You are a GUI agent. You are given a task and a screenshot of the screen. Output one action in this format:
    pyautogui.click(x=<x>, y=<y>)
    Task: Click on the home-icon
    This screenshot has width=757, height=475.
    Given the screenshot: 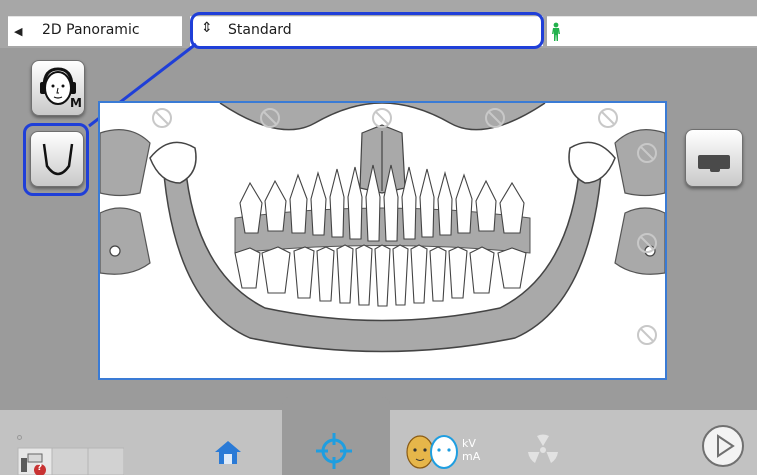 What is the action you would take?
    pyautogui.click(x=228, y=452)
    